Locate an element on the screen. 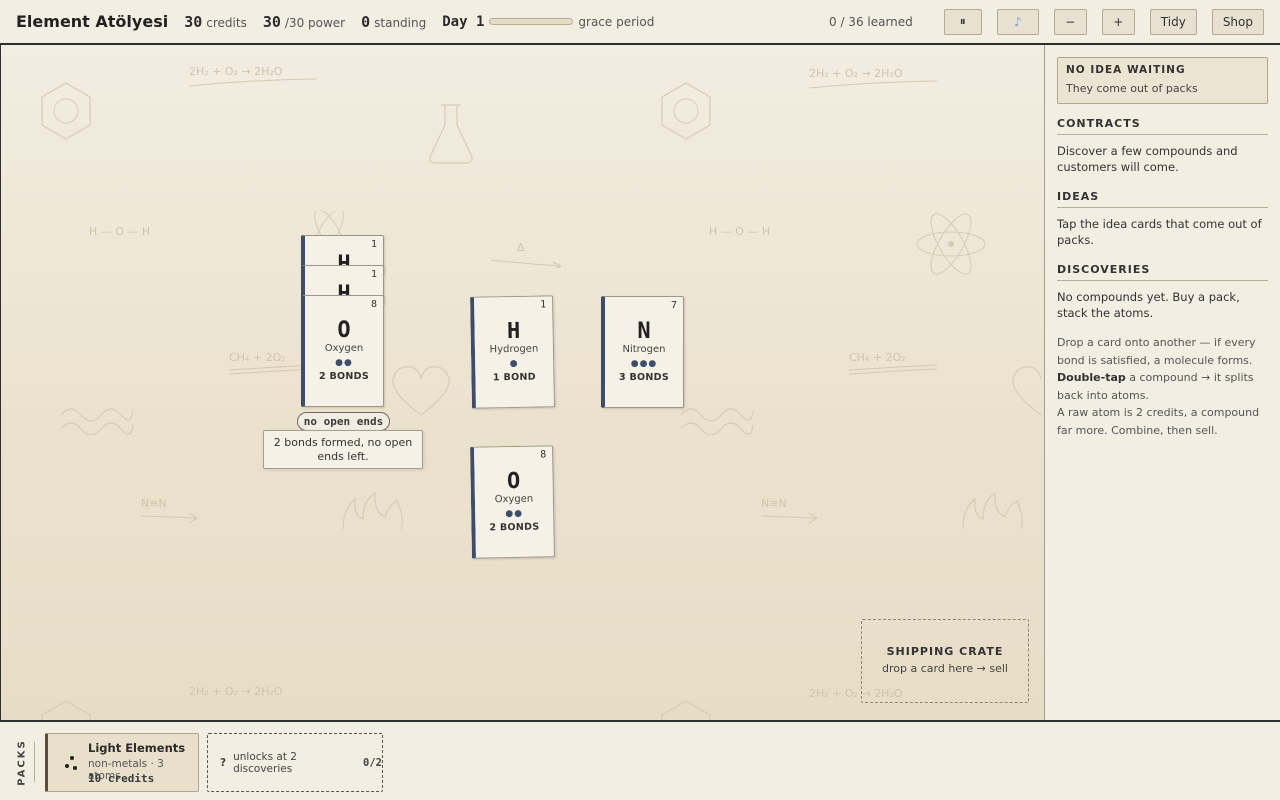  equation-text-3: 2H₂ + O₂ → 2H₂O is located at coordinates (236, 691).